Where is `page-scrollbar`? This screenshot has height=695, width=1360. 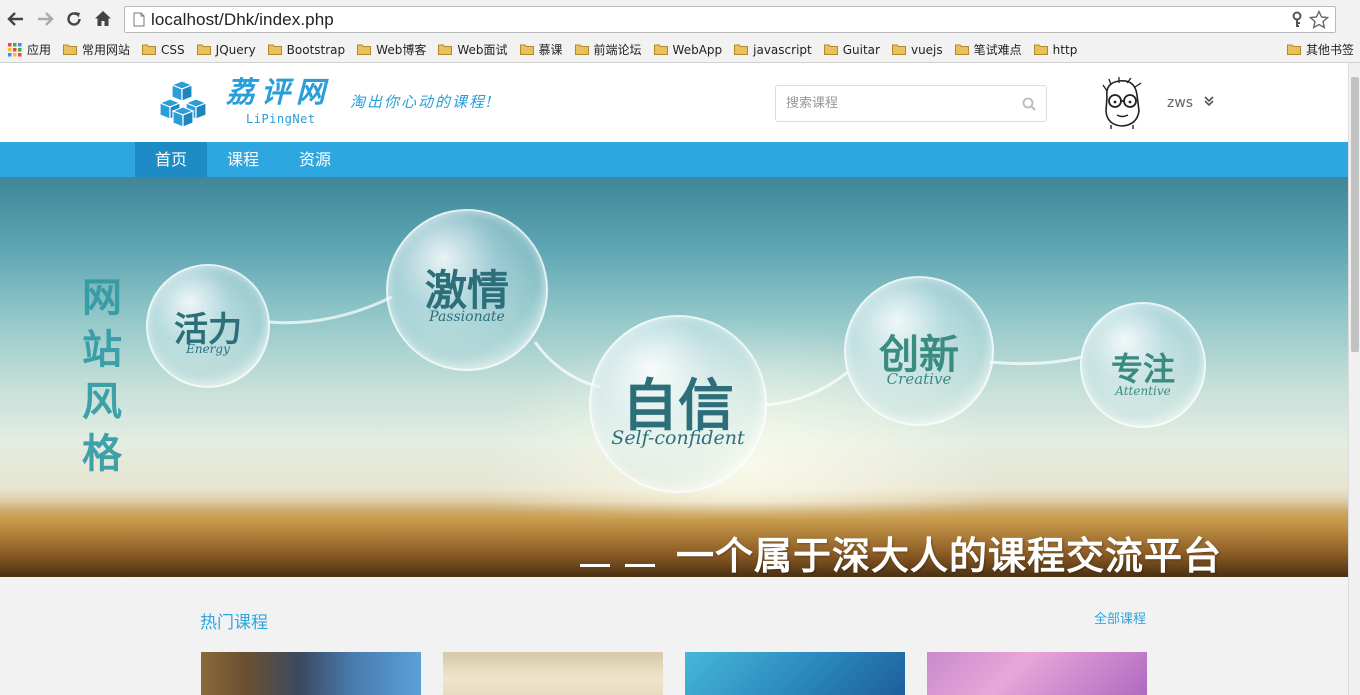
page-scrollbar is located at coordinates (1354, 379).